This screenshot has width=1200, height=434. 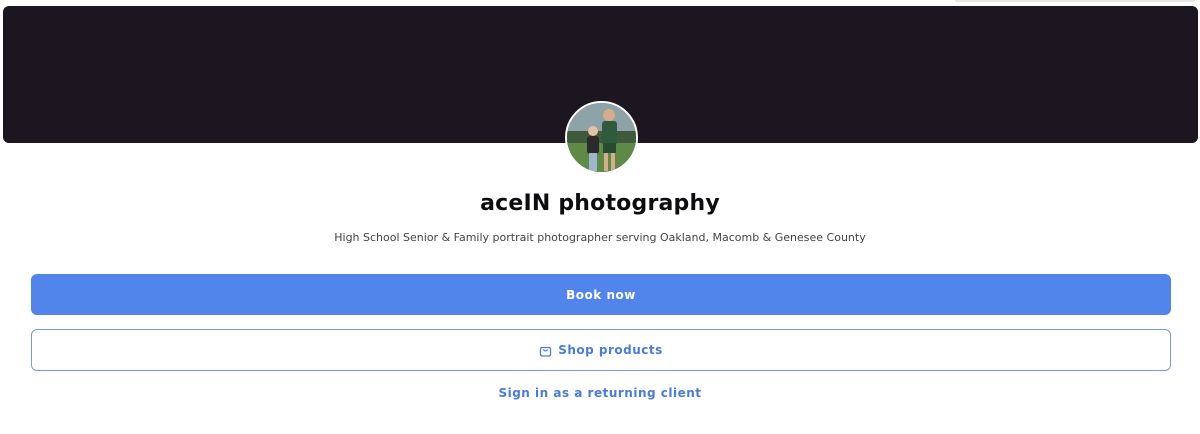 What do you see at coordinates (1075, 1) in the screenshot?
I see `top-shadow` at bounding box center [1075, 1].